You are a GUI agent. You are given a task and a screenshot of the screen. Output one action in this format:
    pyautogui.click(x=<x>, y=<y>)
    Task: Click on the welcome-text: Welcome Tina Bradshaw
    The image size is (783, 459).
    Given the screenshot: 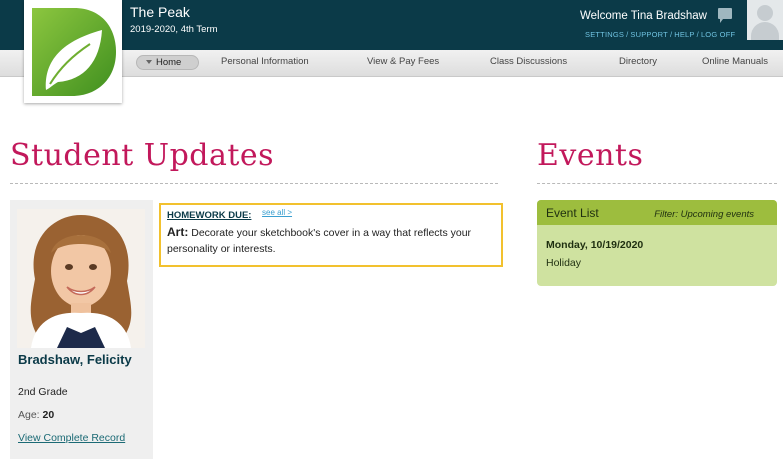 What is the action you would take?
    pyautogui.click(x=643, y=16)
    